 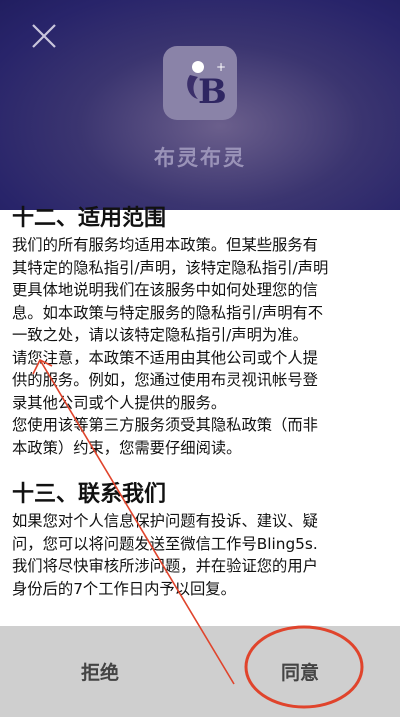 What do you see at coordinates (165, 425) in the screenshot?
I see `section-12-line: 您使用该等第三方服务须受其隐私政策（而非` at bounding box center [165, 425].